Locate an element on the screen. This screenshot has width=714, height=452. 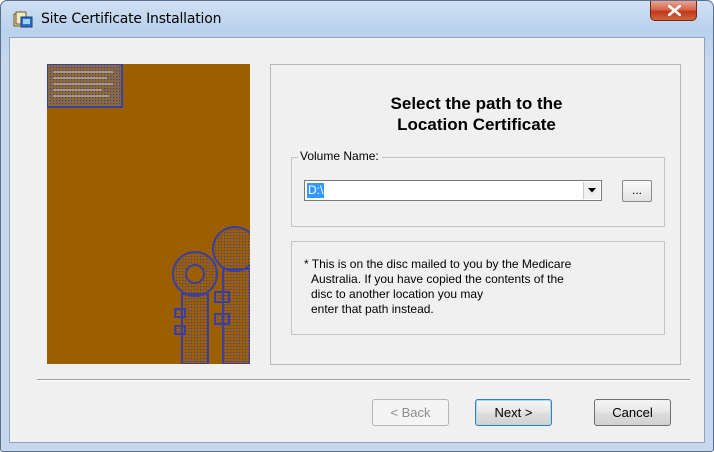
volume-name-combobox: D:\ is located at coordinates (453, 190).